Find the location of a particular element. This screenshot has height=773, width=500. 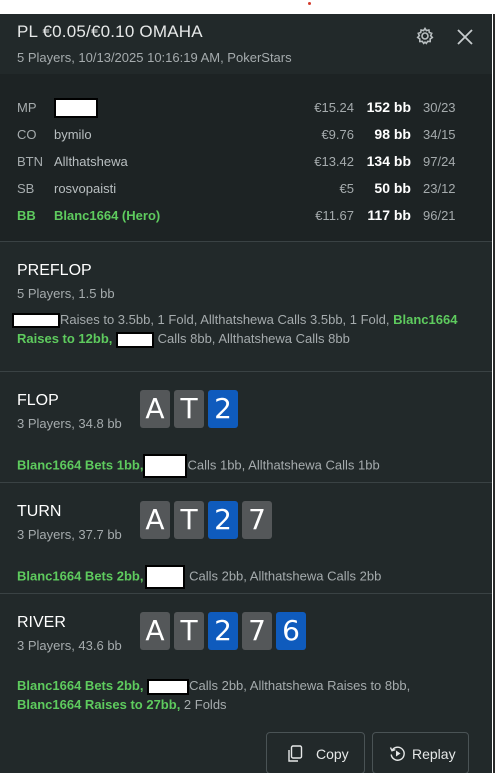

player-row-hero: BB Blanc1664 (Hero) €11.67 117 bb 96/21 is located at coordinates (246, 216).